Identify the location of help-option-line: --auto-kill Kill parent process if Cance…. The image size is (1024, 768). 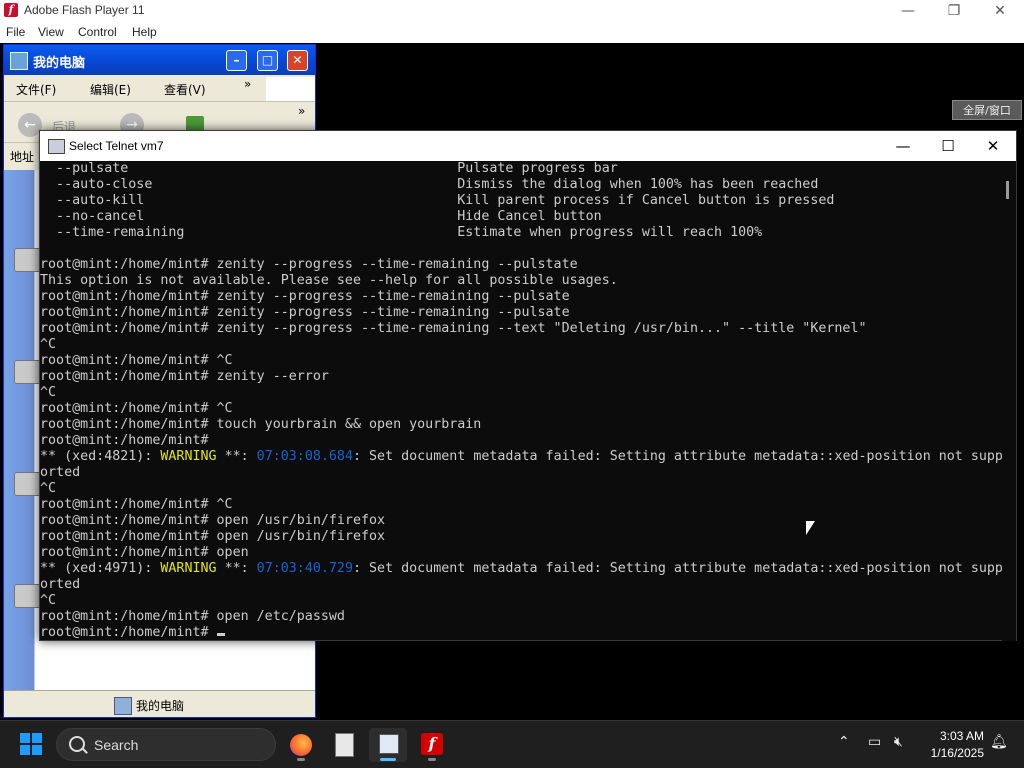
(437, 200).